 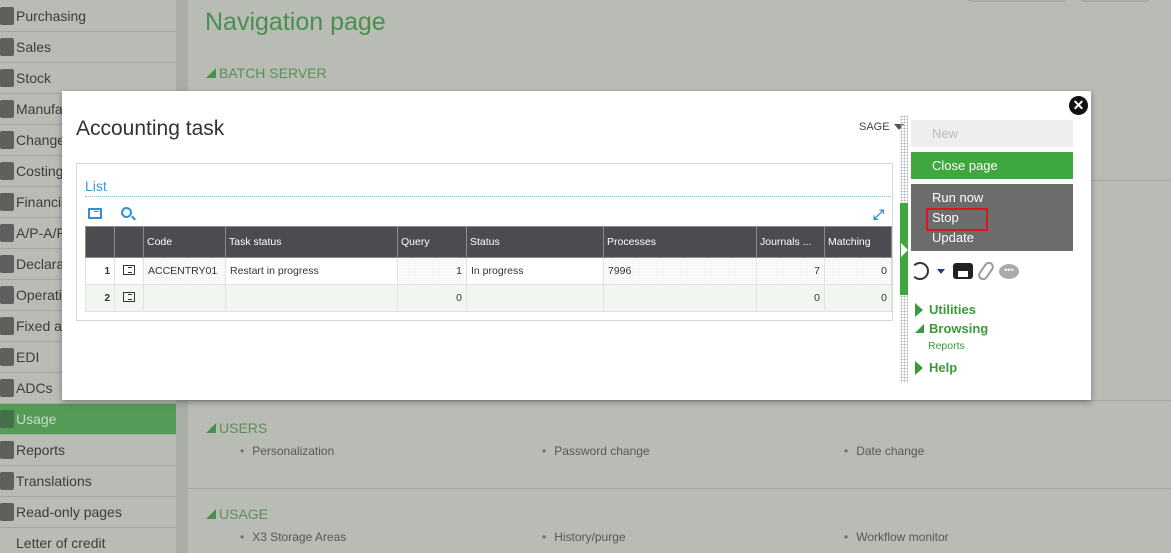 I want to click on link-x3-storage-areas: X3 Storage Areas, so click(x=293, y=537).